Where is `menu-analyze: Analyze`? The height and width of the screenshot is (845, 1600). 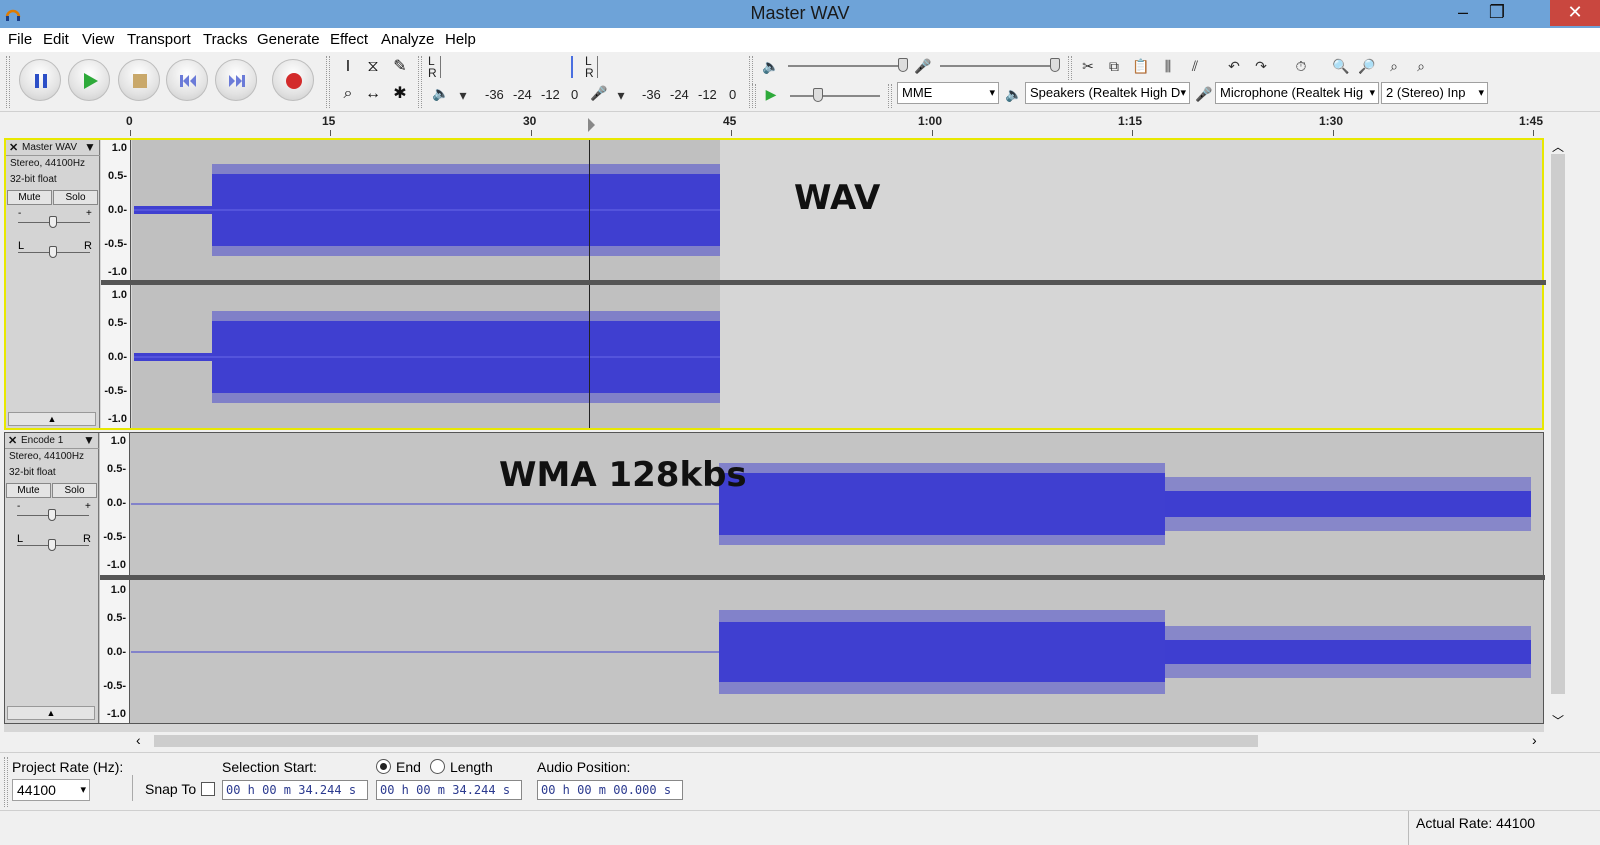
menu-analyze: Analyze is located at coordinates (407, 39).